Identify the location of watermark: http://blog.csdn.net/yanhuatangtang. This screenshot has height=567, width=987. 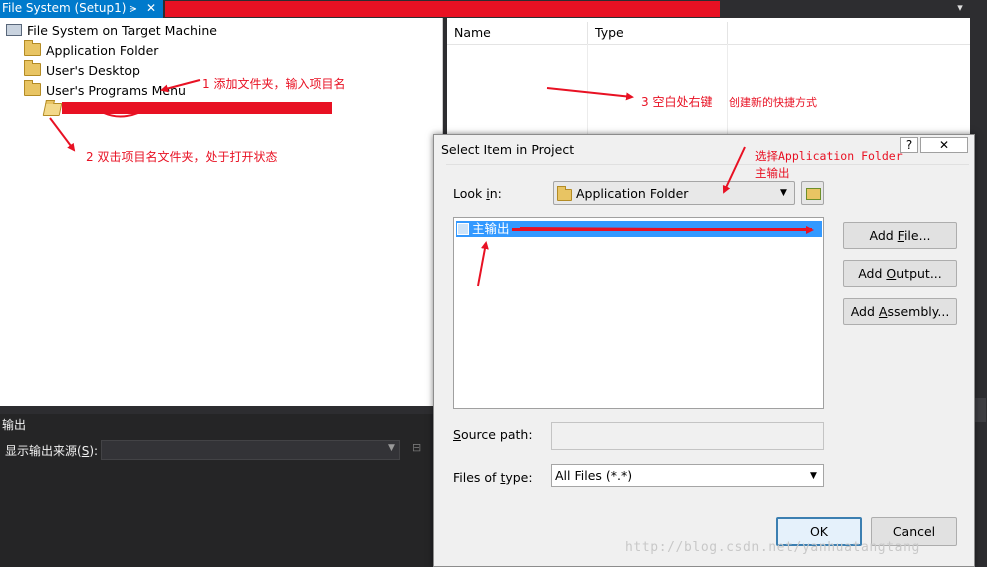
(772, 547).